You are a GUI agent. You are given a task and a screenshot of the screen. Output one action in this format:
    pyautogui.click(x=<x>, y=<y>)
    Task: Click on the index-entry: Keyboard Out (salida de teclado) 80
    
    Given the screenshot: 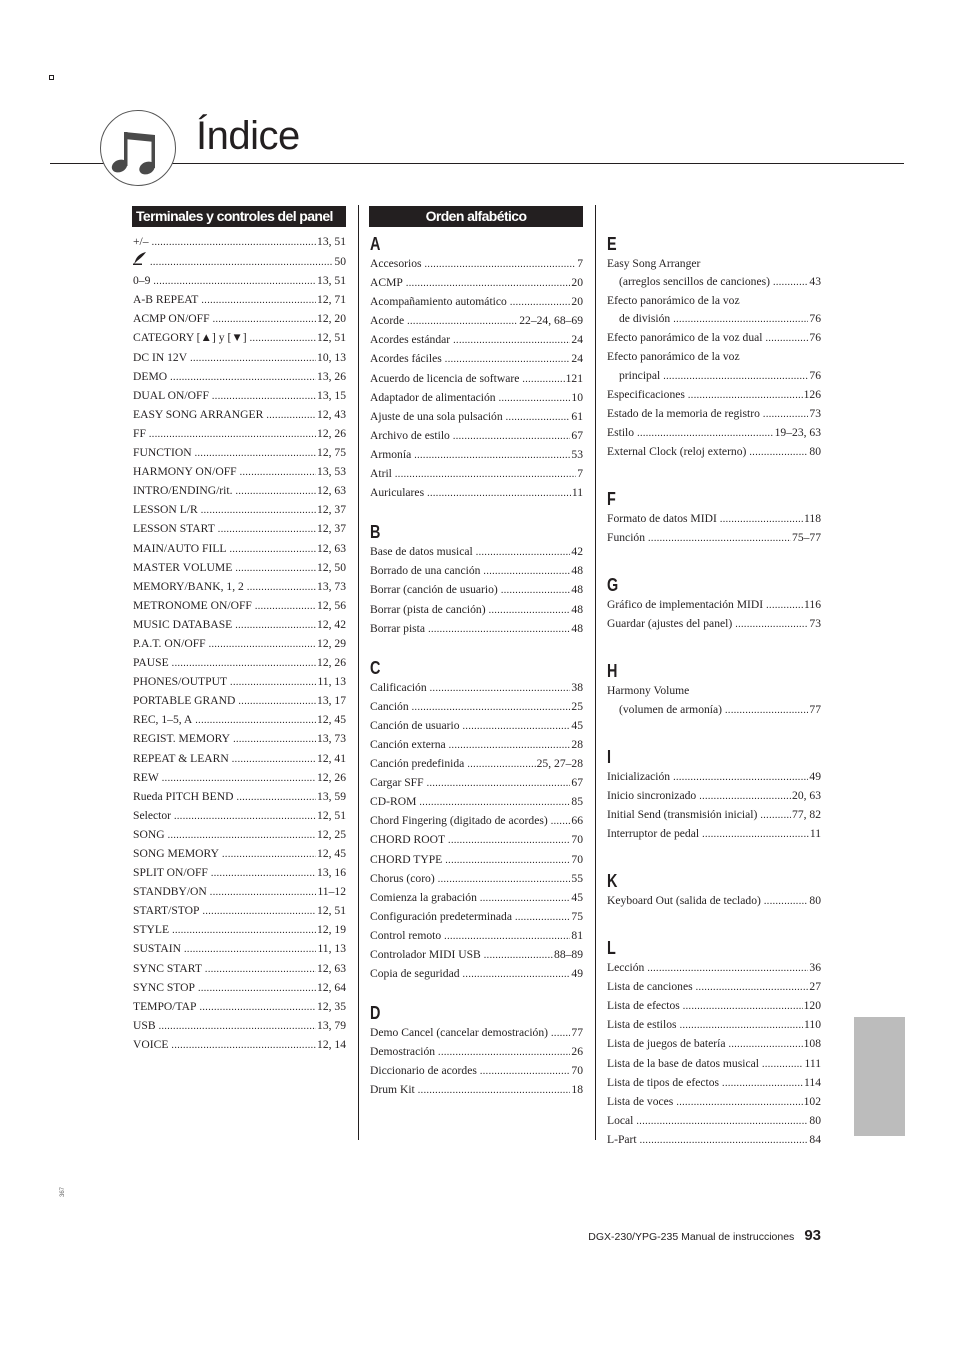 What is the action you would take?
    pyautogui.click(x=714, y=901)
    